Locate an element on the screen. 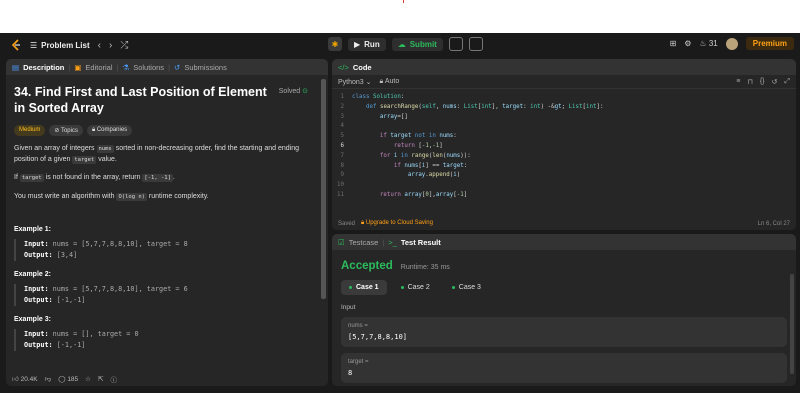  braces-icon: {} is located at coordinates (762, 82).